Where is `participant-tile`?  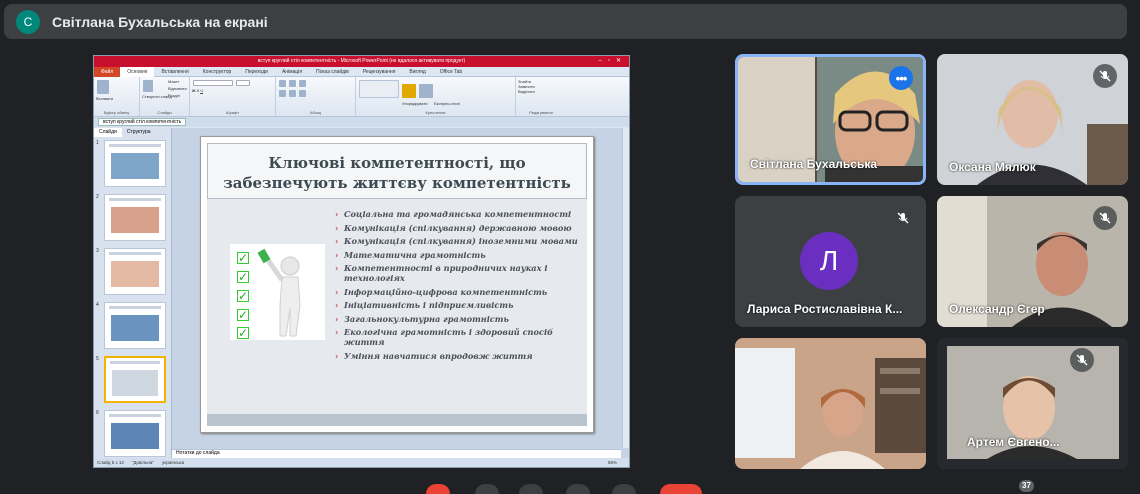 participant-tile is located at coordinates (830, 403).